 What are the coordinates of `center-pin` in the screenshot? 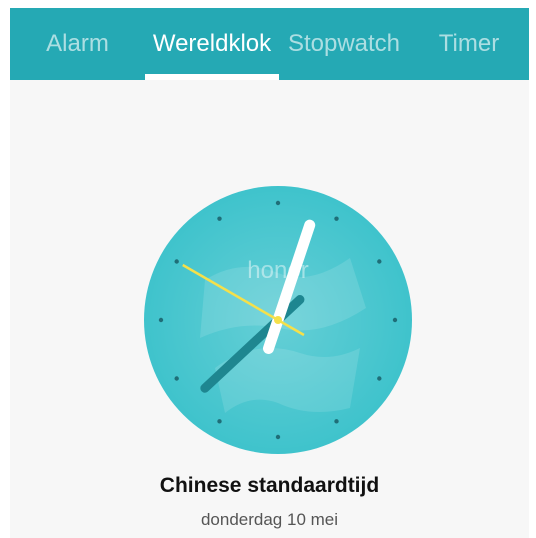 It's located at (278, 320).